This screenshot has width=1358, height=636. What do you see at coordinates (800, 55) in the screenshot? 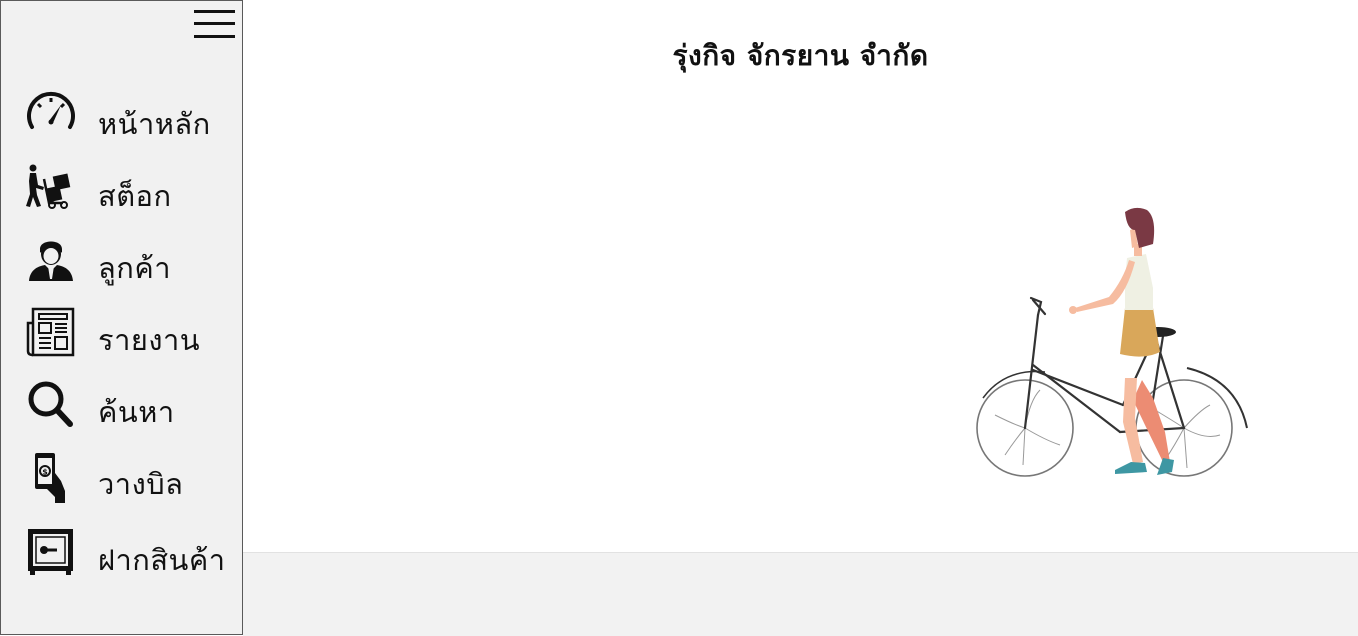
I see `page-title: รุ่งกิจ จักรยาน จำกัด` at bounding box center [800, 55].